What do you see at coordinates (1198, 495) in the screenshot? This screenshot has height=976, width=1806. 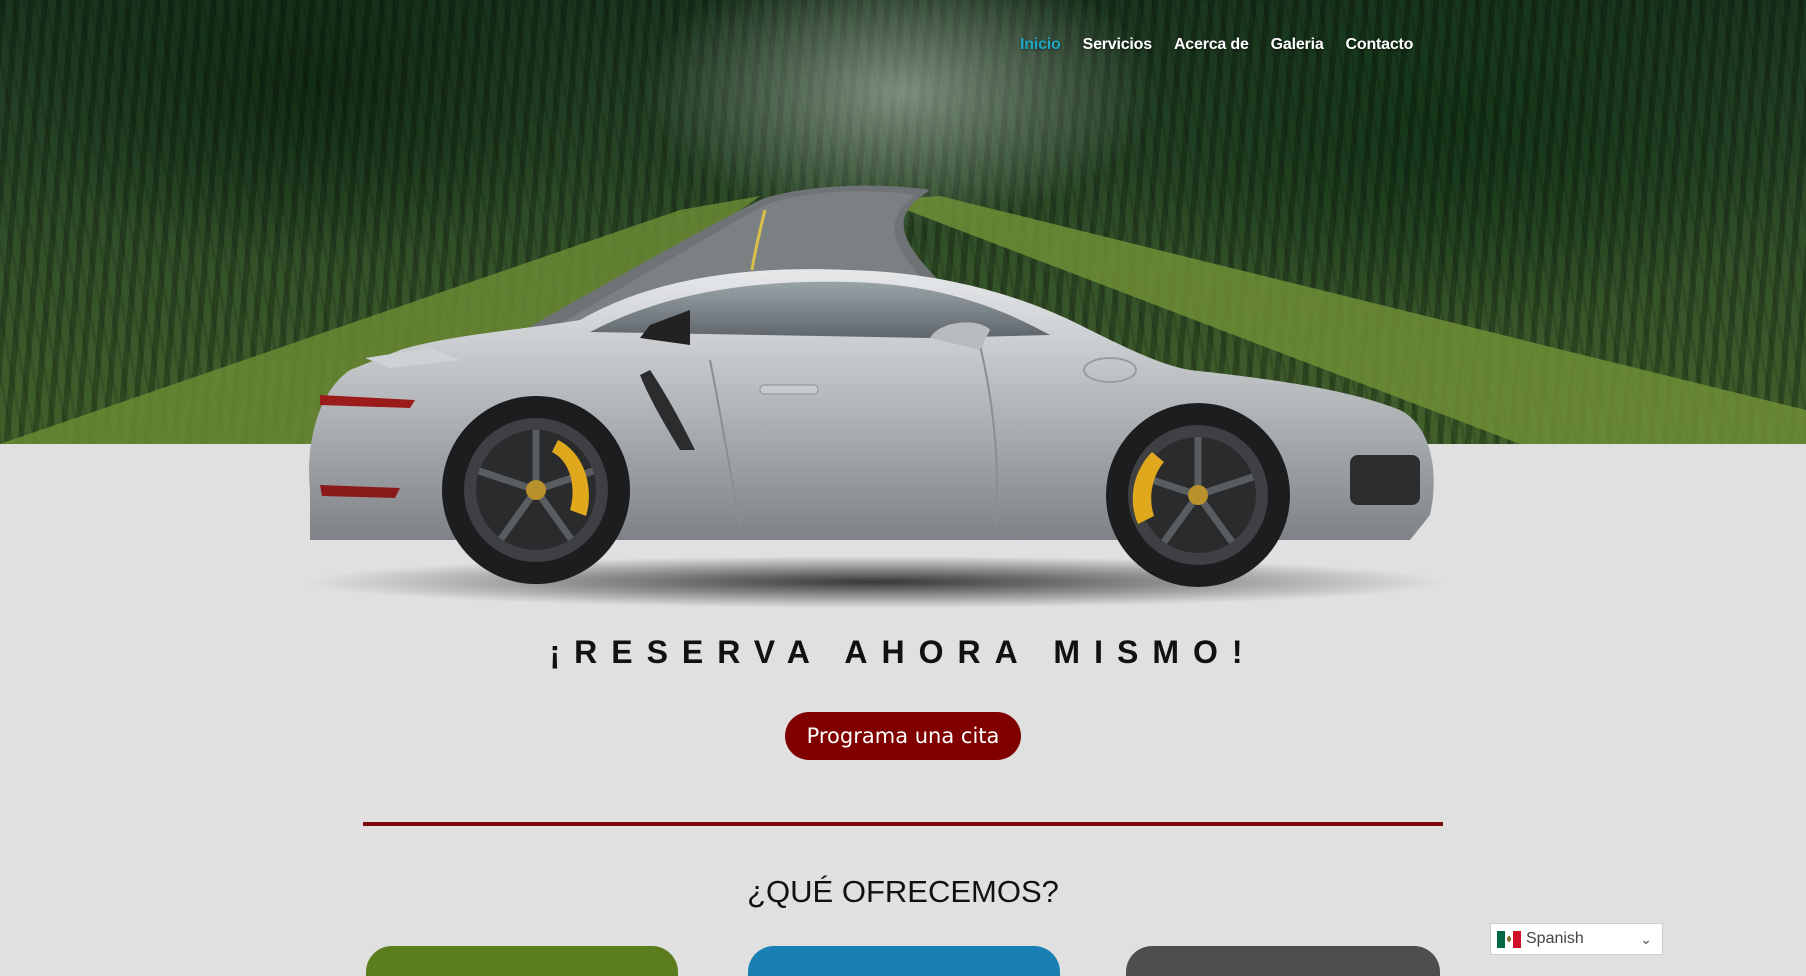 I see `front-wheel` at bounding box center [1198, 495].